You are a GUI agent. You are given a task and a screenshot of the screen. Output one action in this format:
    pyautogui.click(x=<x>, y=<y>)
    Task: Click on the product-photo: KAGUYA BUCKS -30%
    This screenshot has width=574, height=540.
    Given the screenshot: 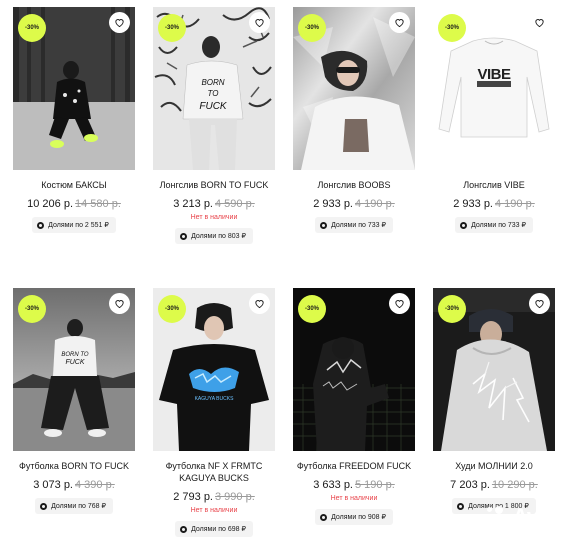 What is the action you would take?
    pyautogui.click(x=214, y=369)
    